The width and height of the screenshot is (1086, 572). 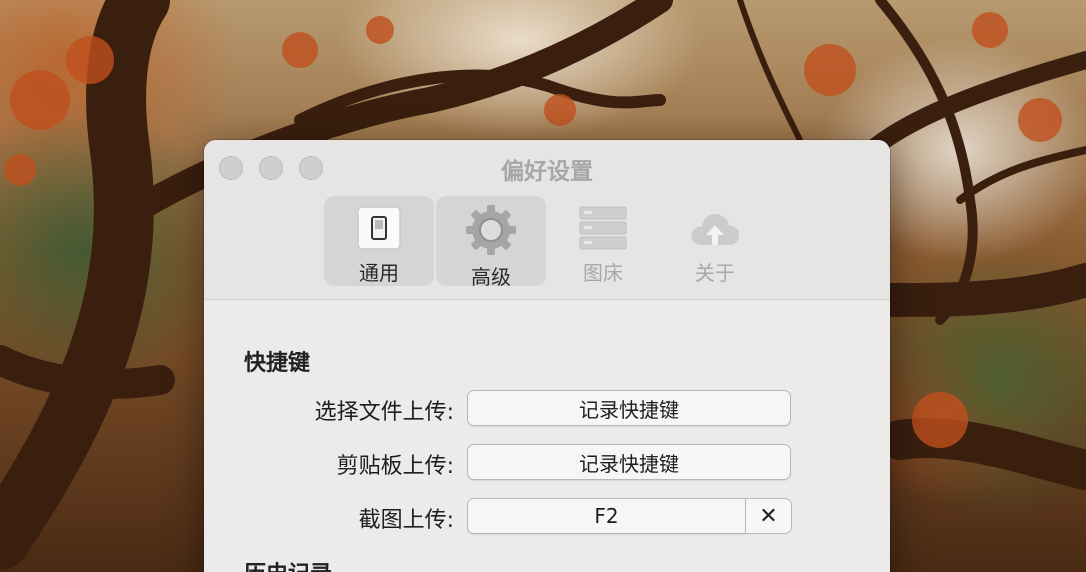 I want to click on tab-about-label: 关于, so click(x=715, y=273).